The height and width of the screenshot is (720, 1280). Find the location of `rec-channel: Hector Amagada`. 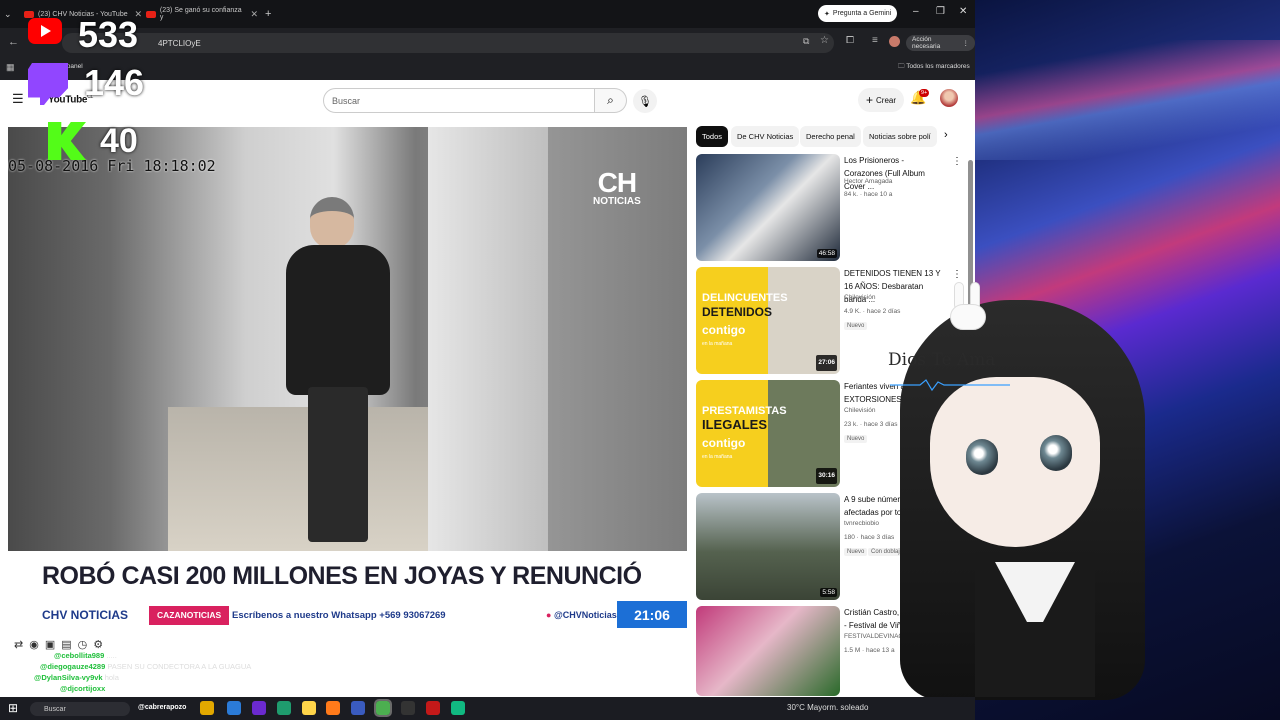

rec-channel: Hector Amagada is located at coordinates (868, 181).